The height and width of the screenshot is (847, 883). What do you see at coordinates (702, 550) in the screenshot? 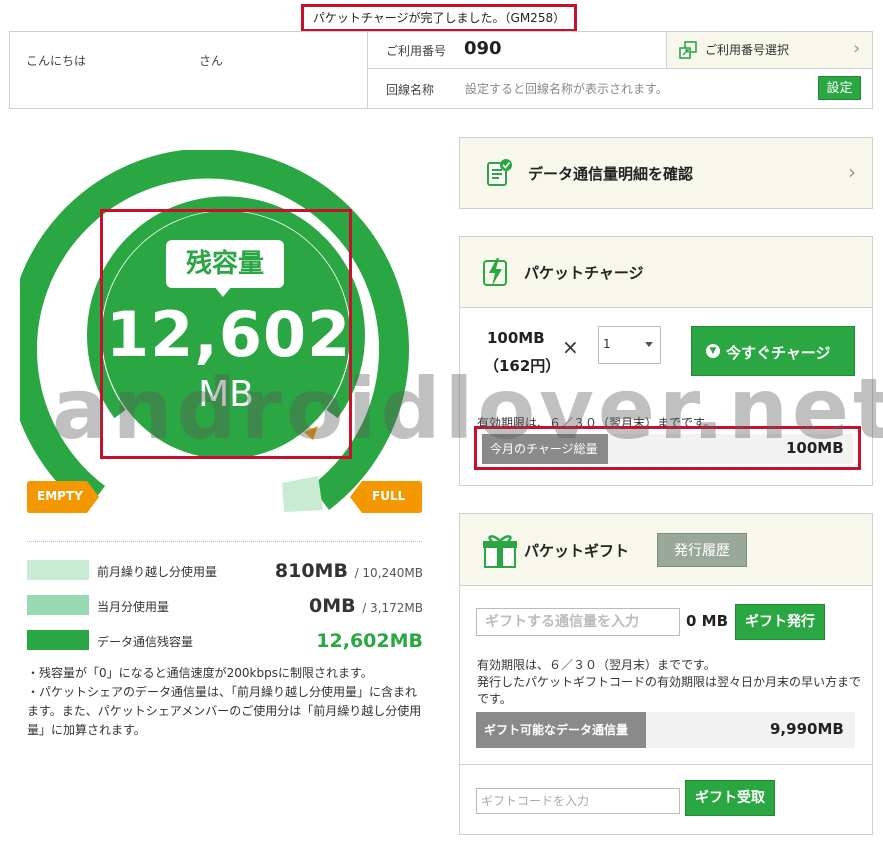
I see `issue-history-button: 発行履歴` at bounding box center [702, 550].